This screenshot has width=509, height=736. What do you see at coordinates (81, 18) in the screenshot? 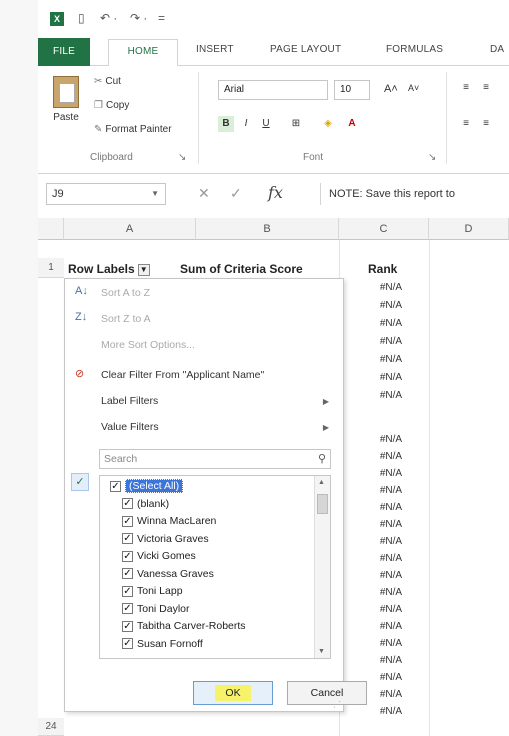
I see `save-icon: ▯` at bounding box center [81, 18].